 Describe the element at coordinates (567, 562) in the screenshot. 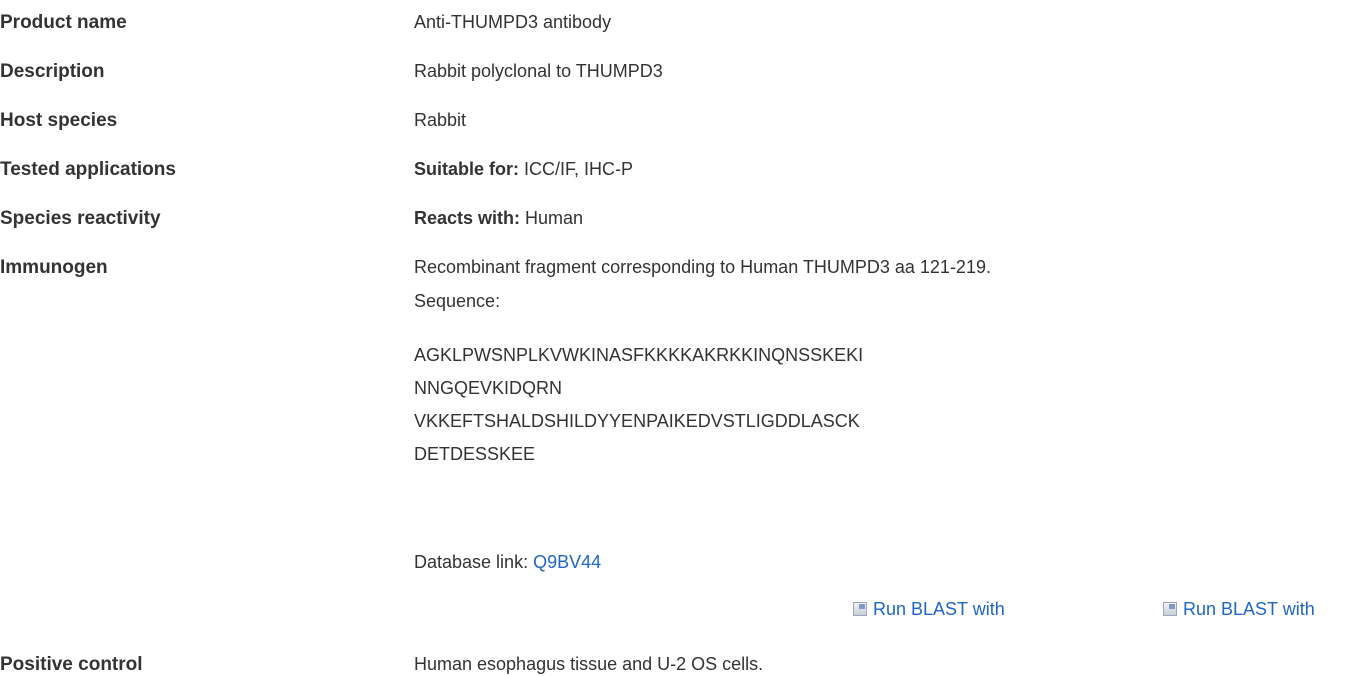

I see `database-link-q9bv44: Q9BV44` at that location.